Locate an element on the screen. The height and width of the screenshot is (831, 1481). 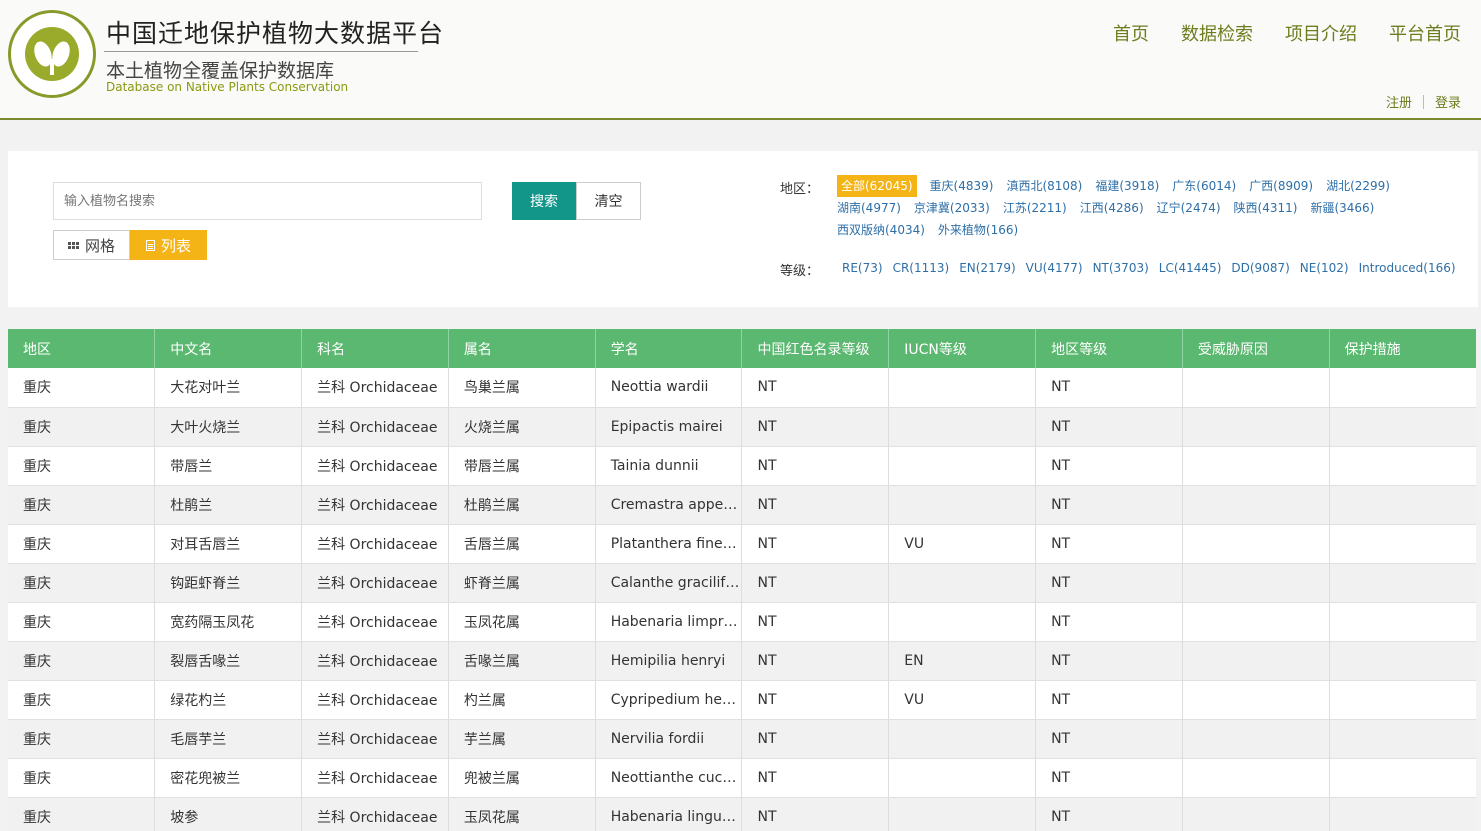
column-header: 学名 is located at coordinates (669, 348).